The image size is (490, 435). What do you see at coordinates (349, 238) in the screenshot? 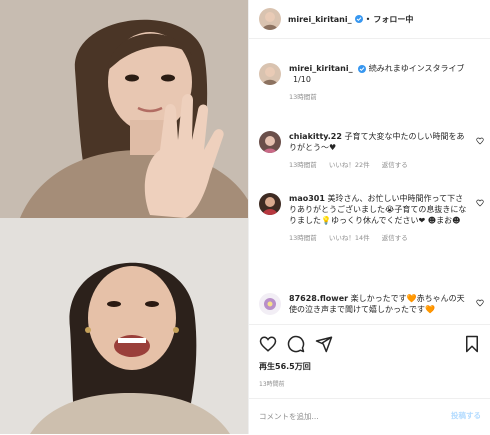
I see `comment-likes: いいね！14件` at bounding box center [349, 238].